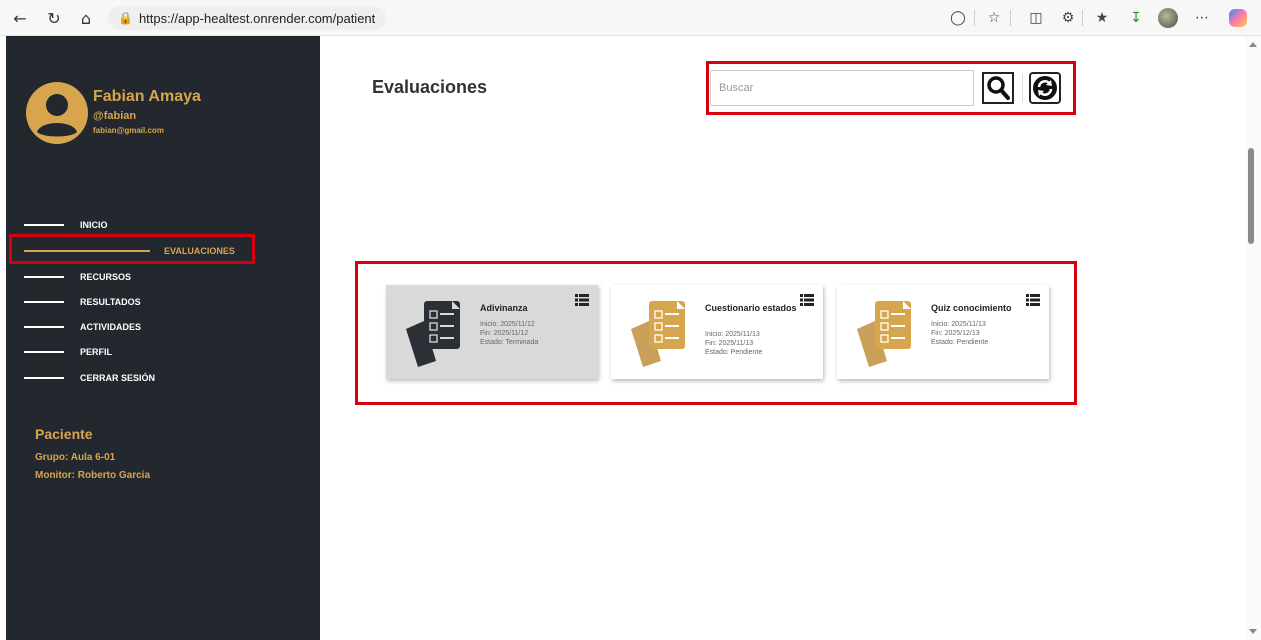 This screenshot has width=1261, height=640. I want to click on sidebar-item-perfil: PERFIL, so click(68, 352).